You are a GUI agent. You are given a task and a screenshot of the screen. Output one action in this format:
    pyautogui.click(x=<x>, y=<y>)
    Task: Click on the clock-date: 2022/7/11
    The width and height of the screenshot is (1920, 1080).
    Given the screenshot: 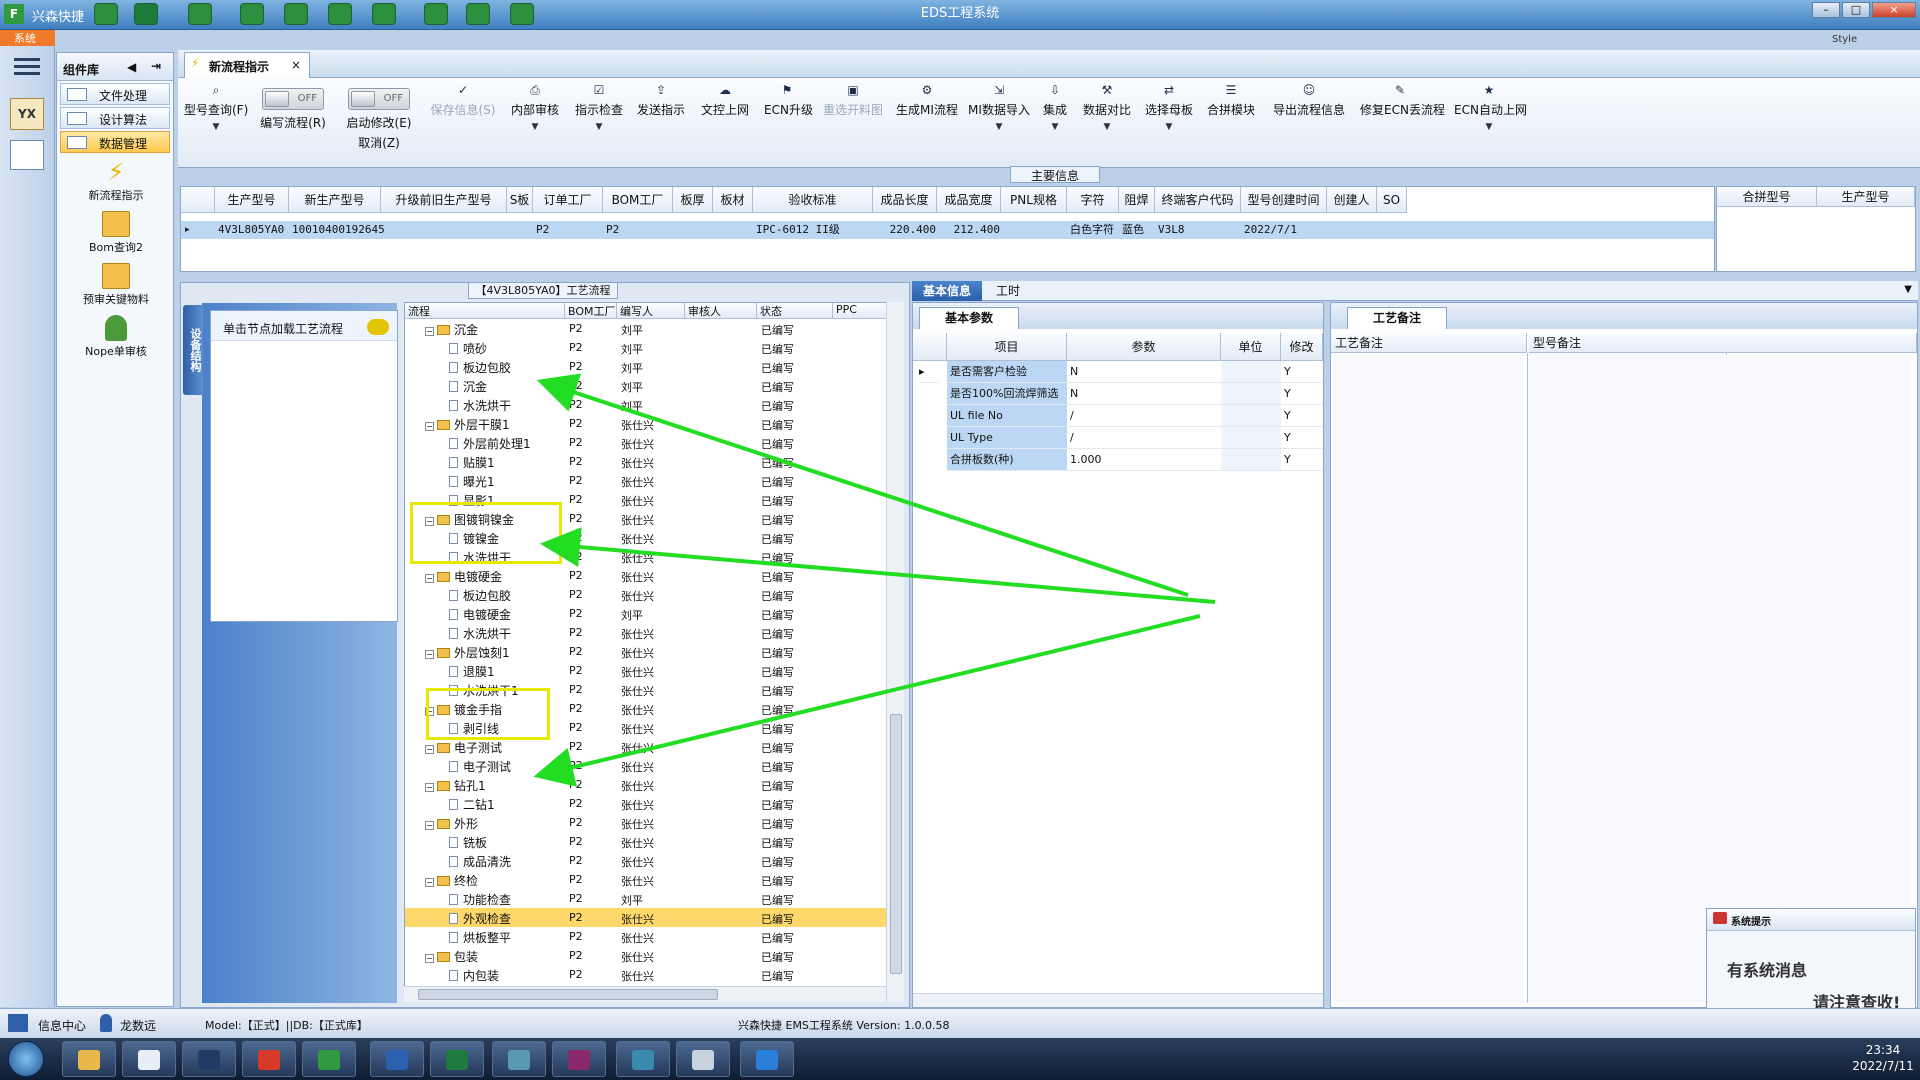 What is the action you would take?
    pyautogui.click(x=1883, y=1066)
    